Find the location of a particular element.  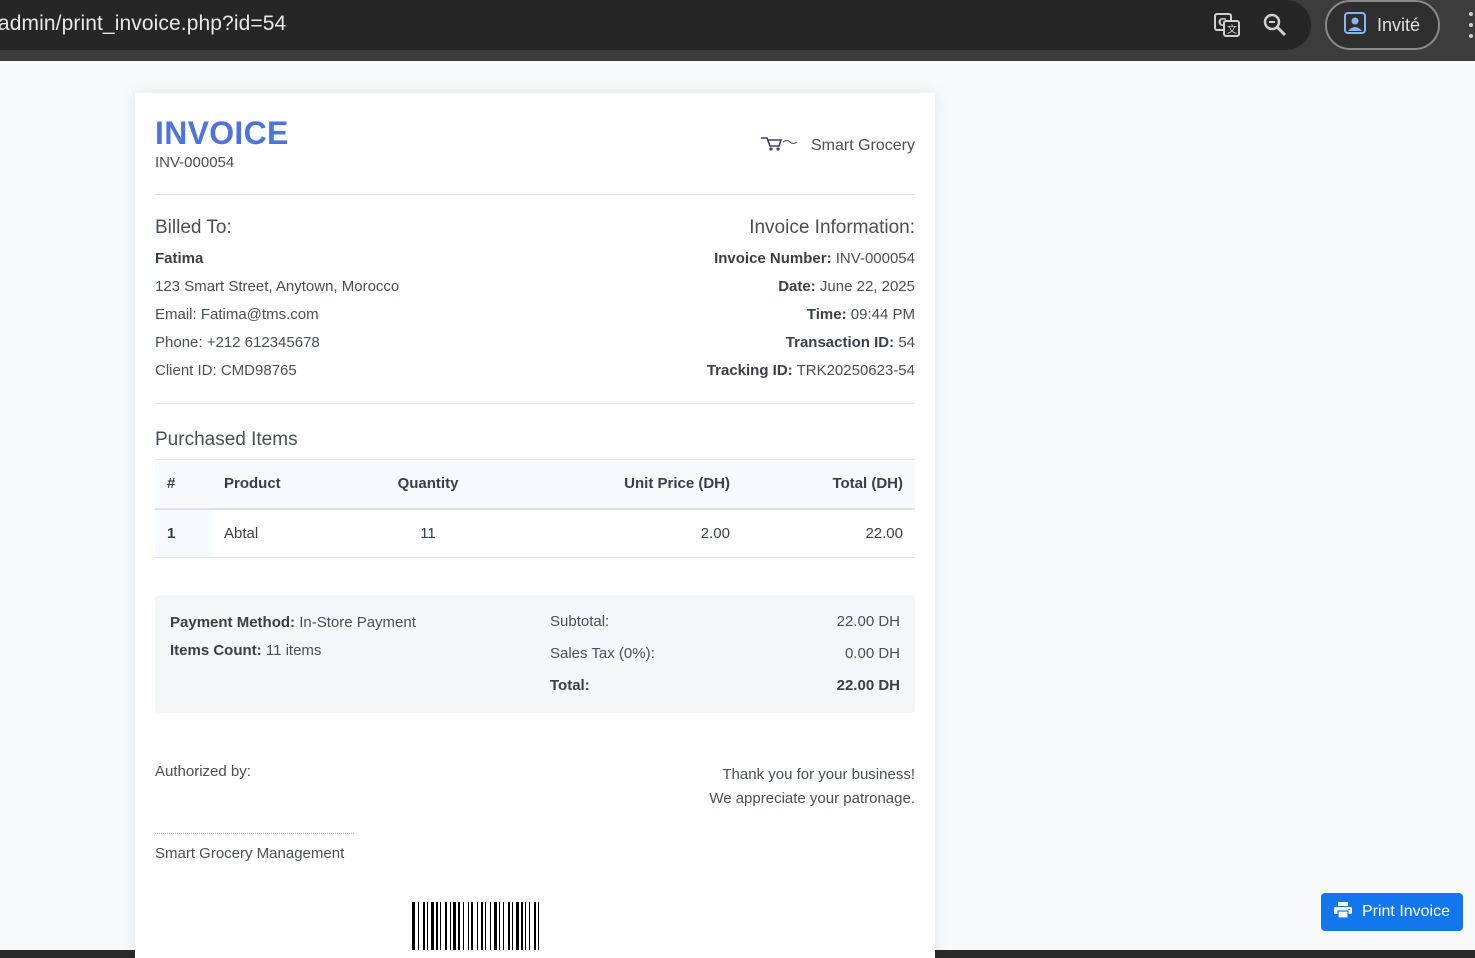

time-value: 09:44 PM is located at coordinates (882, 314).